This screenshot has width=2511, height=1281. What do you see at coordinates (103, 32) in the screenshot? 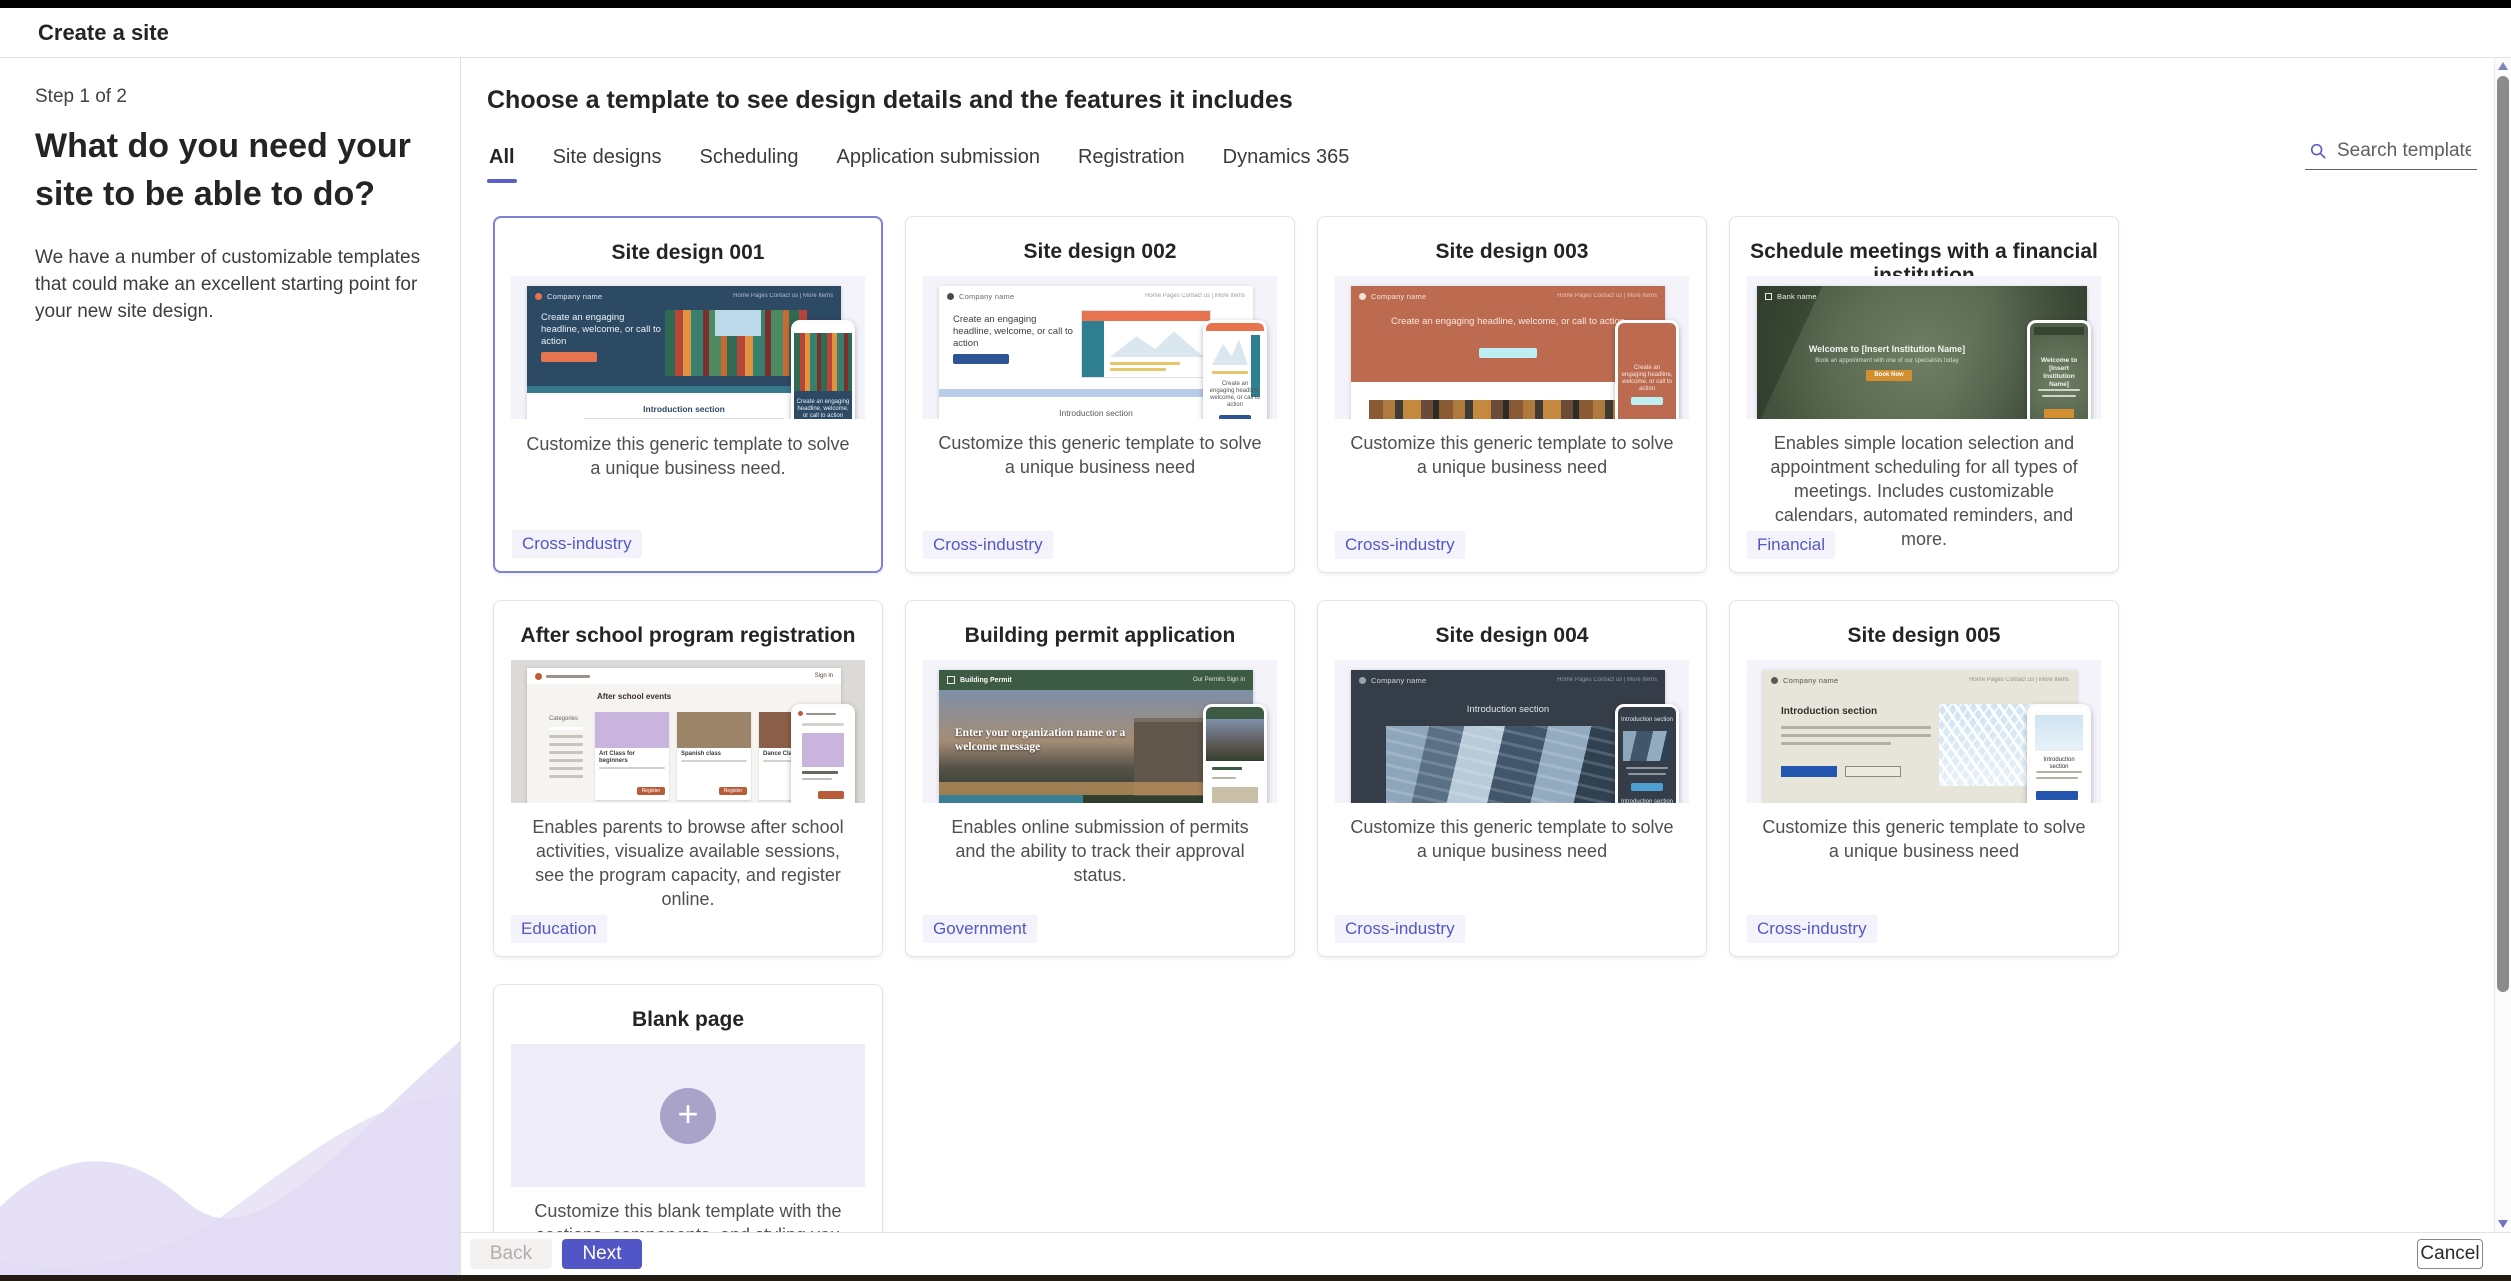
I see `page-title: Create a site` at bounding box center [103, 32].